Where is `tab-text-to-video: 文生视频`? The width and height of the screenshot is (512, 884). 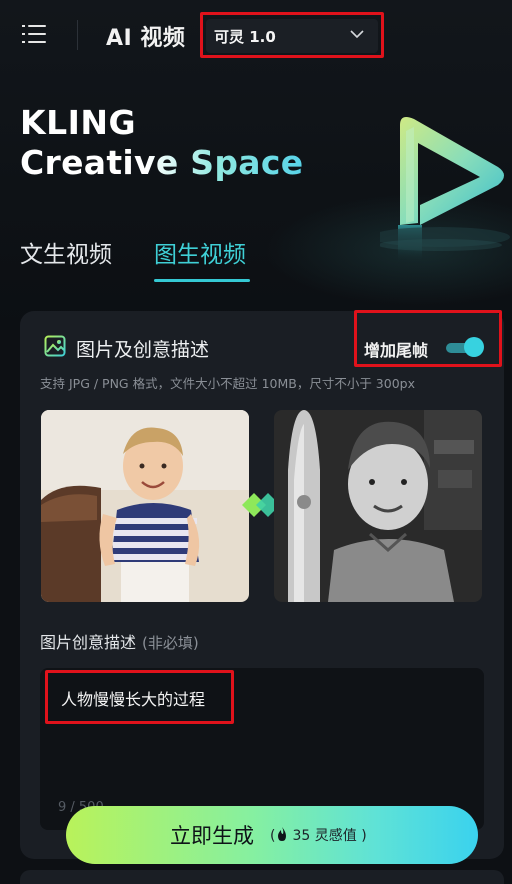
tab-text-to-video: 文生视频 is located at coordinates (66, 252).